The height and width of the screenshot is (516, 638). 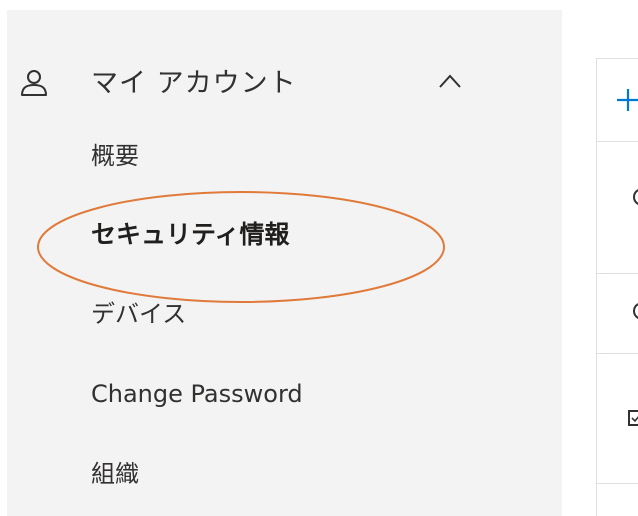 I want to click on user-icon, so click(x=34, y=83).